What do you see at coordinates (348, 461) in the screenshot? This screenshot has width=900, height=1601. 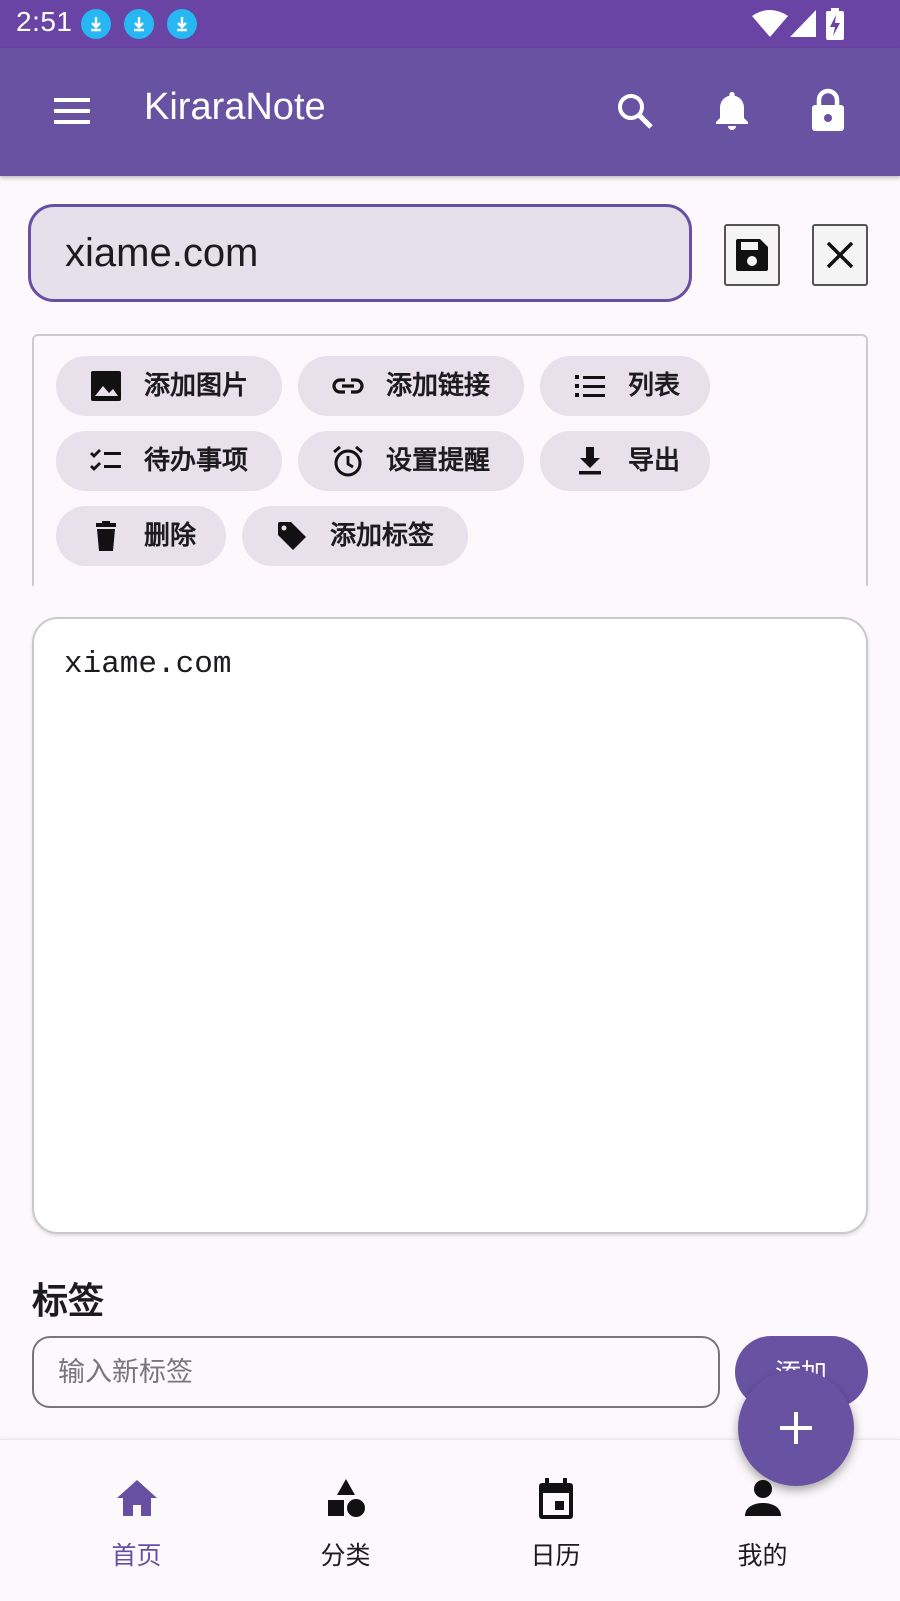 I see `alarm-icon` at bounding box center [348, 461].